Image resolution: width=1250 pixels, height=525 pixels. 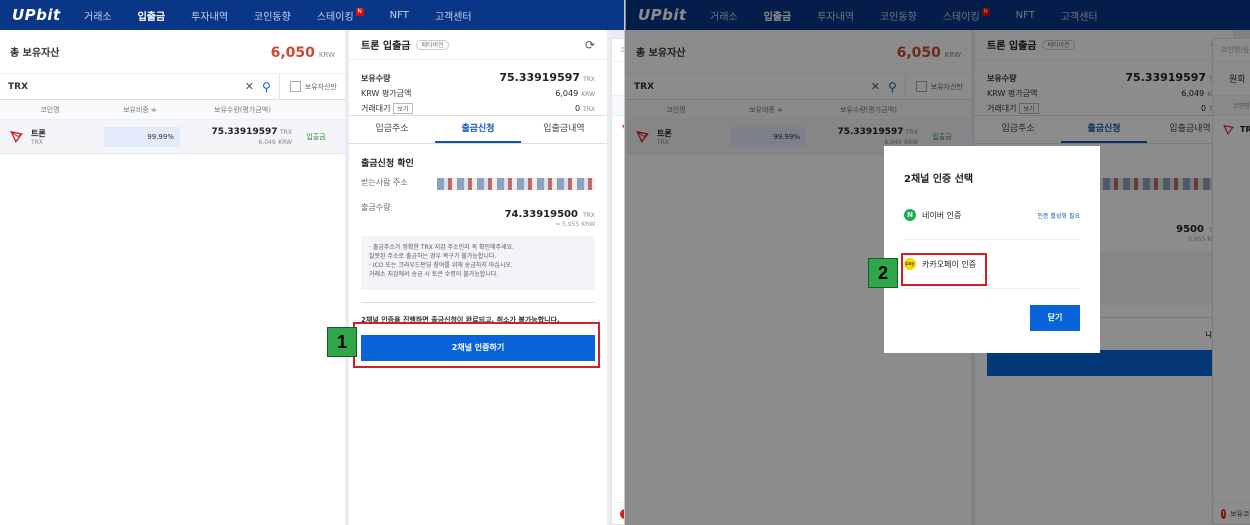 I want to click on holding-amount: 75.33919597, so click(x=244, y=132).